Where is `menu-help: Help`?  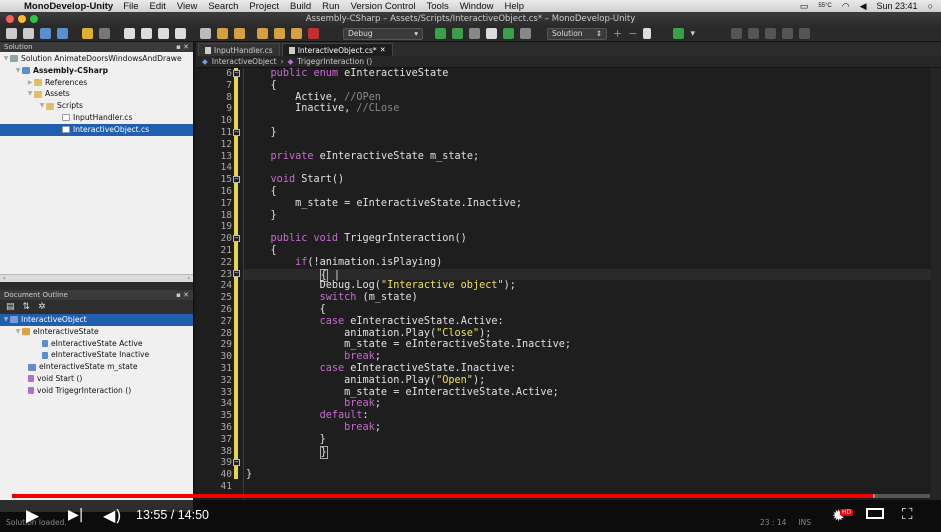 menu-help: Help is located at coordinates (515, 6).